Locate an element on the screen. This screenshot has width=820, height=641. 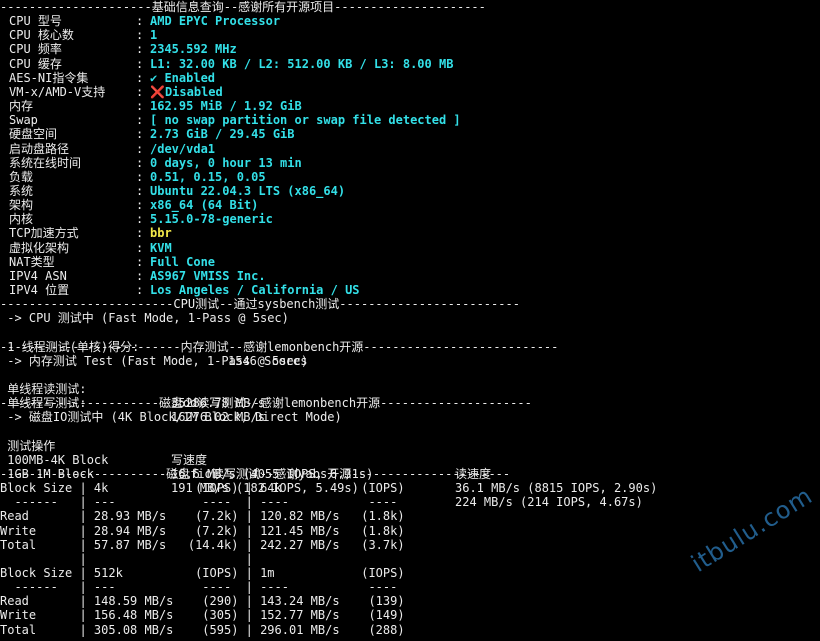
mem-read-row: 单线程读测试: 35286.78 MB/s is located at coordinates (132, 389).